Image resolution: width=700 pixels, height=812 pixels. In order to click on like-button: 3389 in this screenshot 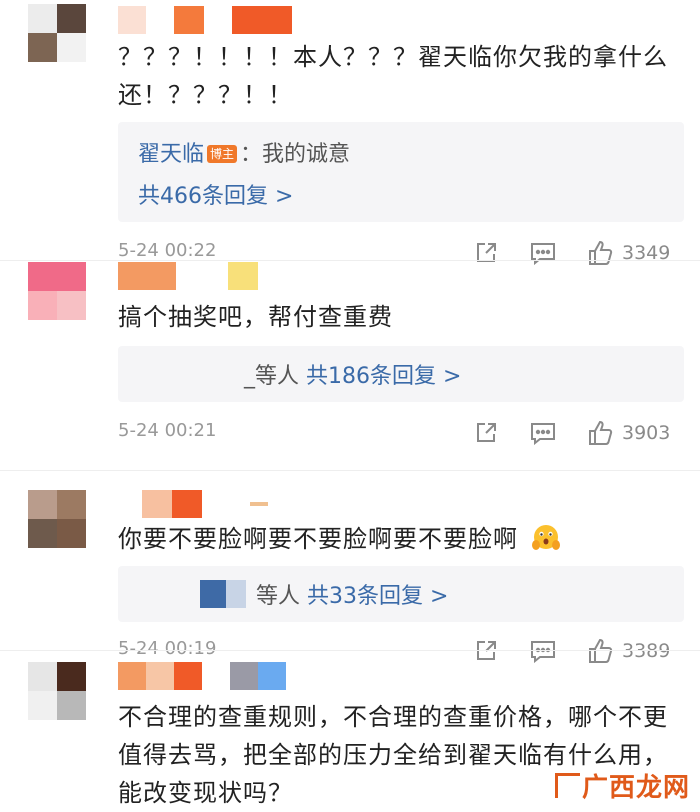, I will do `click(629, 651)`.